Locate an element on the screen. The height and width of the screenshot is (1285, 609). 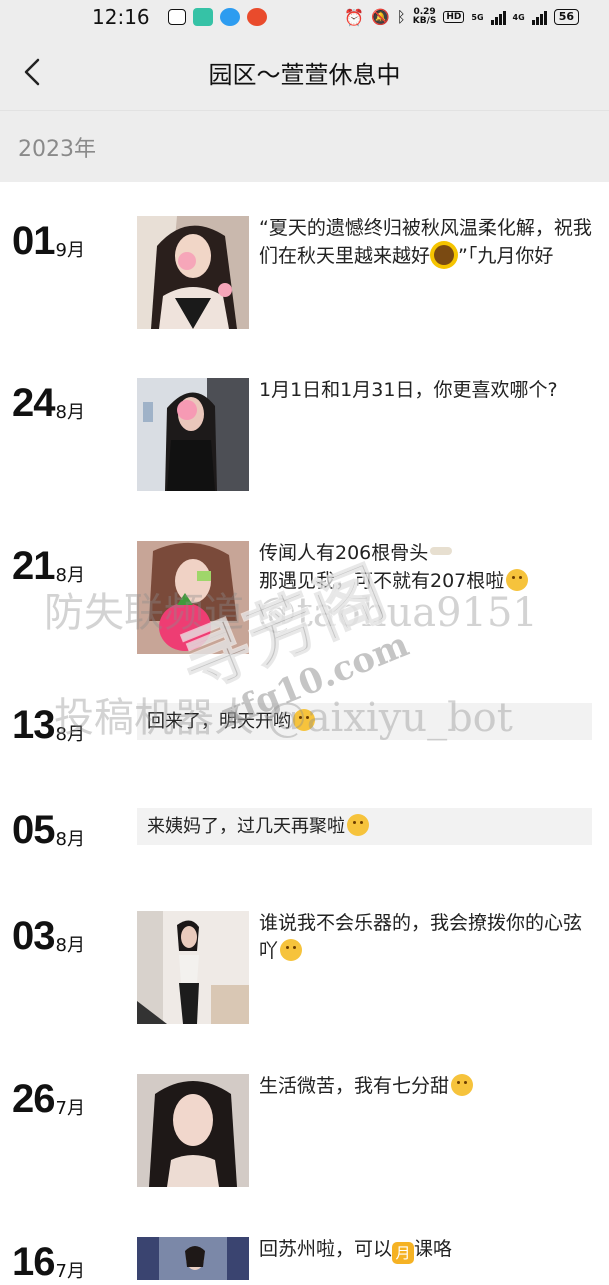
year-divider: 2023年 is located at coordinates (304, 146).